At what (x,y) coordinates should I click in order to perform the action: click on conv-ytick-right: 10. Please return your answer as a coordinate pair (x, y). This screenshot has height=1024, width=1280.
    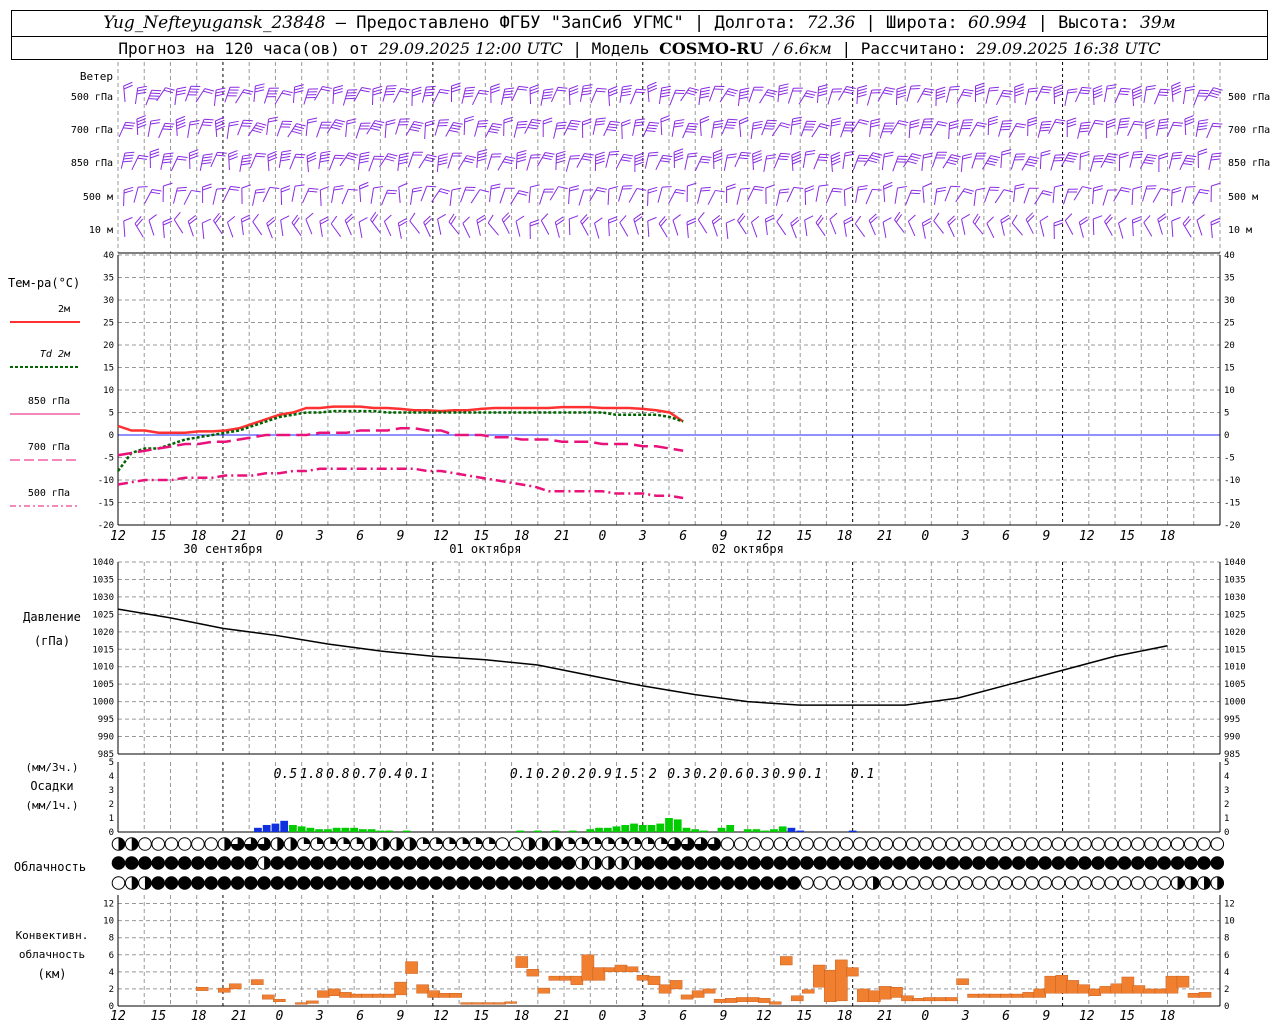
    Looking at the image, I should click on (1229, 922).